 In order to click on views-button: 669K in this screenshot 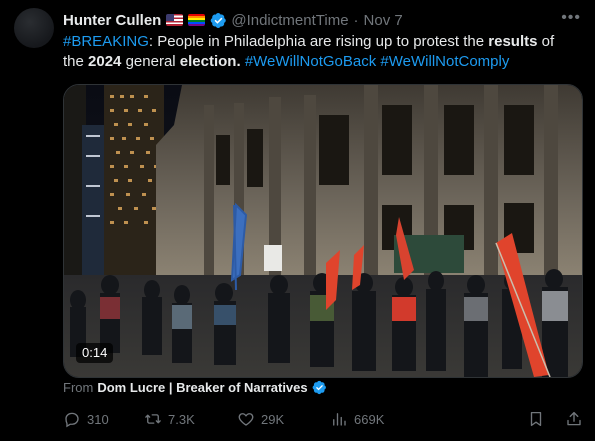, I will do `click(417, 419)`.